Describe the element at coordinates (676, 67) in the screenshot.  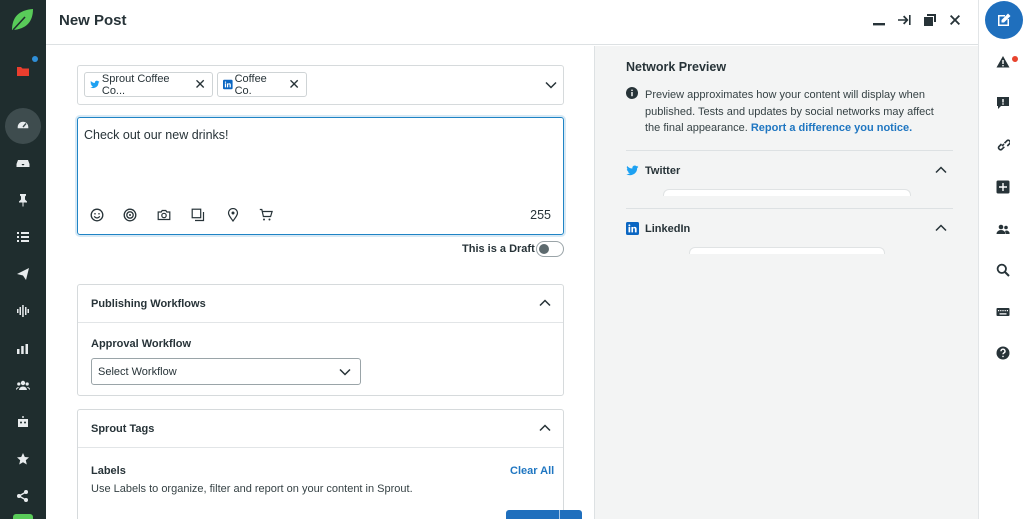
I see `preview-title: Network Preview` at that location.